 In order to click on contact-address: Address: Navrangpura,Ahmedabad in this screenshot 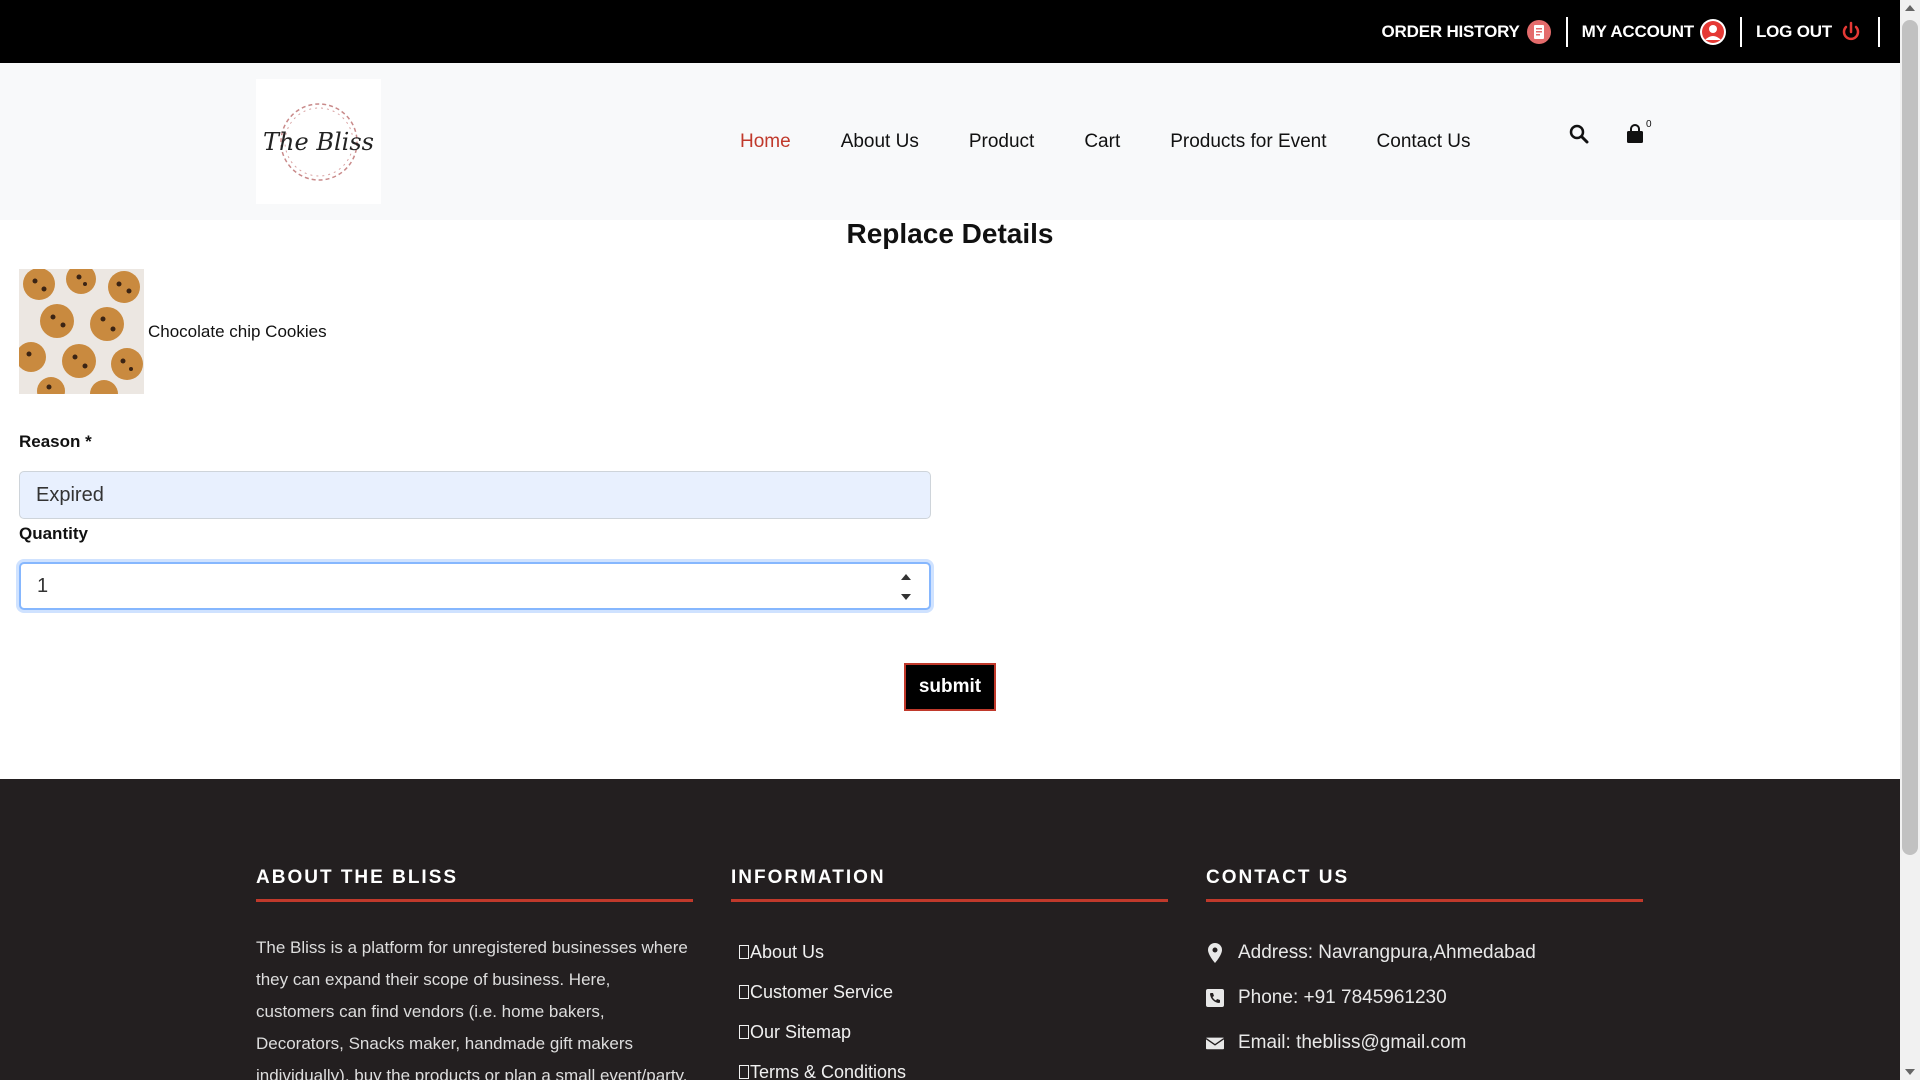, I will do `click(1424, 952)`.